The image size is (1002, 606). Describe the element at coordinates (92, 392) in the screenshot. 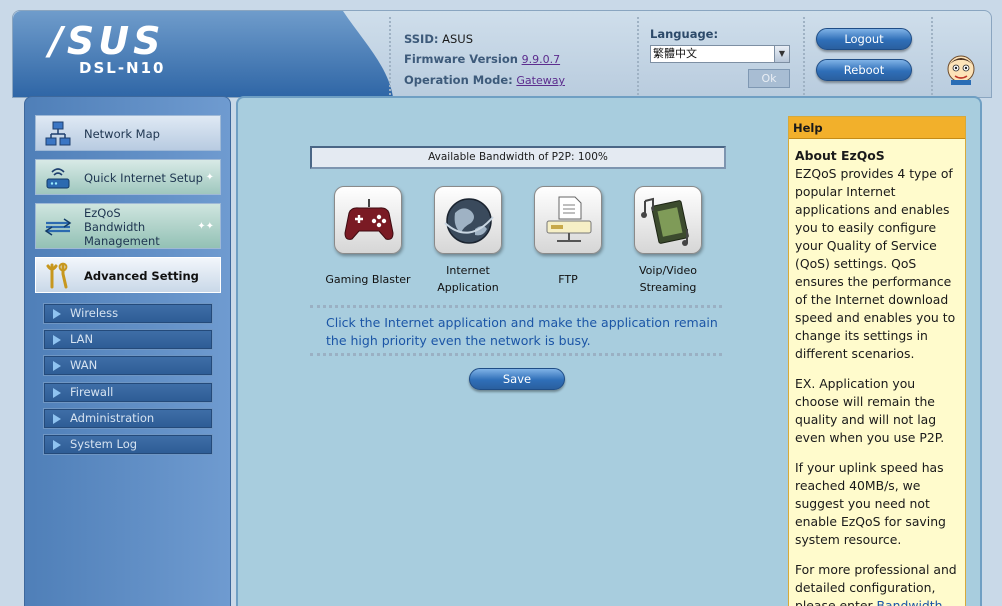

I see `nav-sub-label: Firewall` at that location.